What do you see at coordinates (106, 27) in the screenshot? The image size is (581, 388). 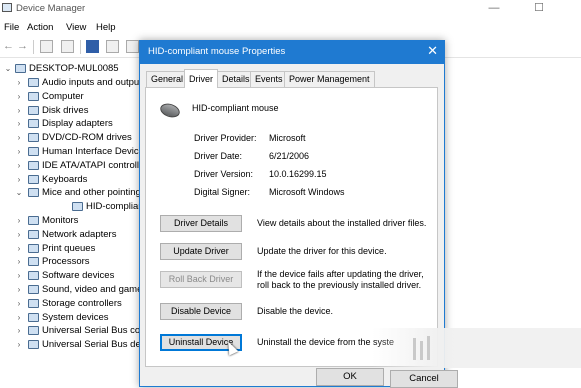 I see `menu-help: Help` at bounding box center [106, 27].